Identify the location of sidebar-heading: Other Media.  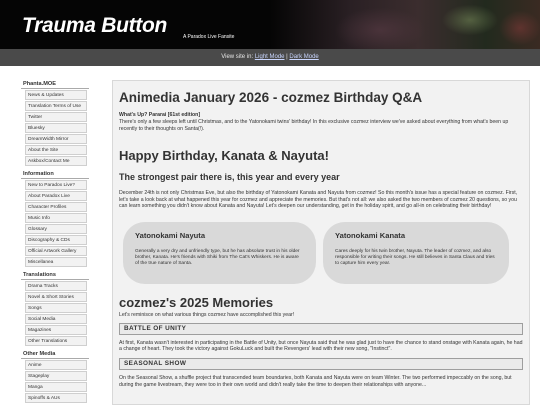
(55, 354).